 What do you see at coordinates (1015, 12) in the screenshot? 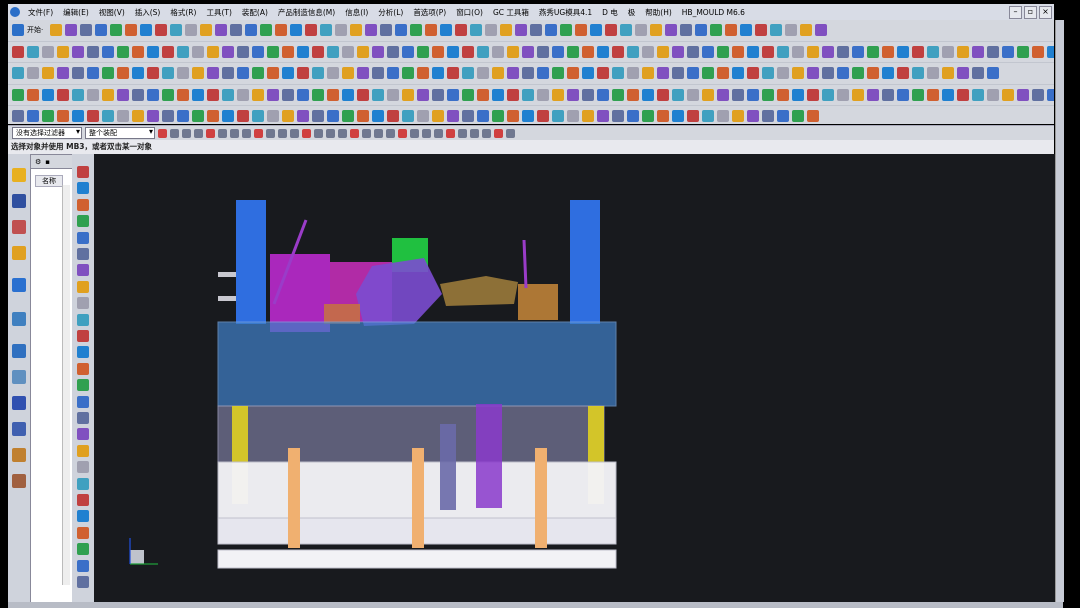
I see `minimize-icon: –` at bounding box center [1015, 12].